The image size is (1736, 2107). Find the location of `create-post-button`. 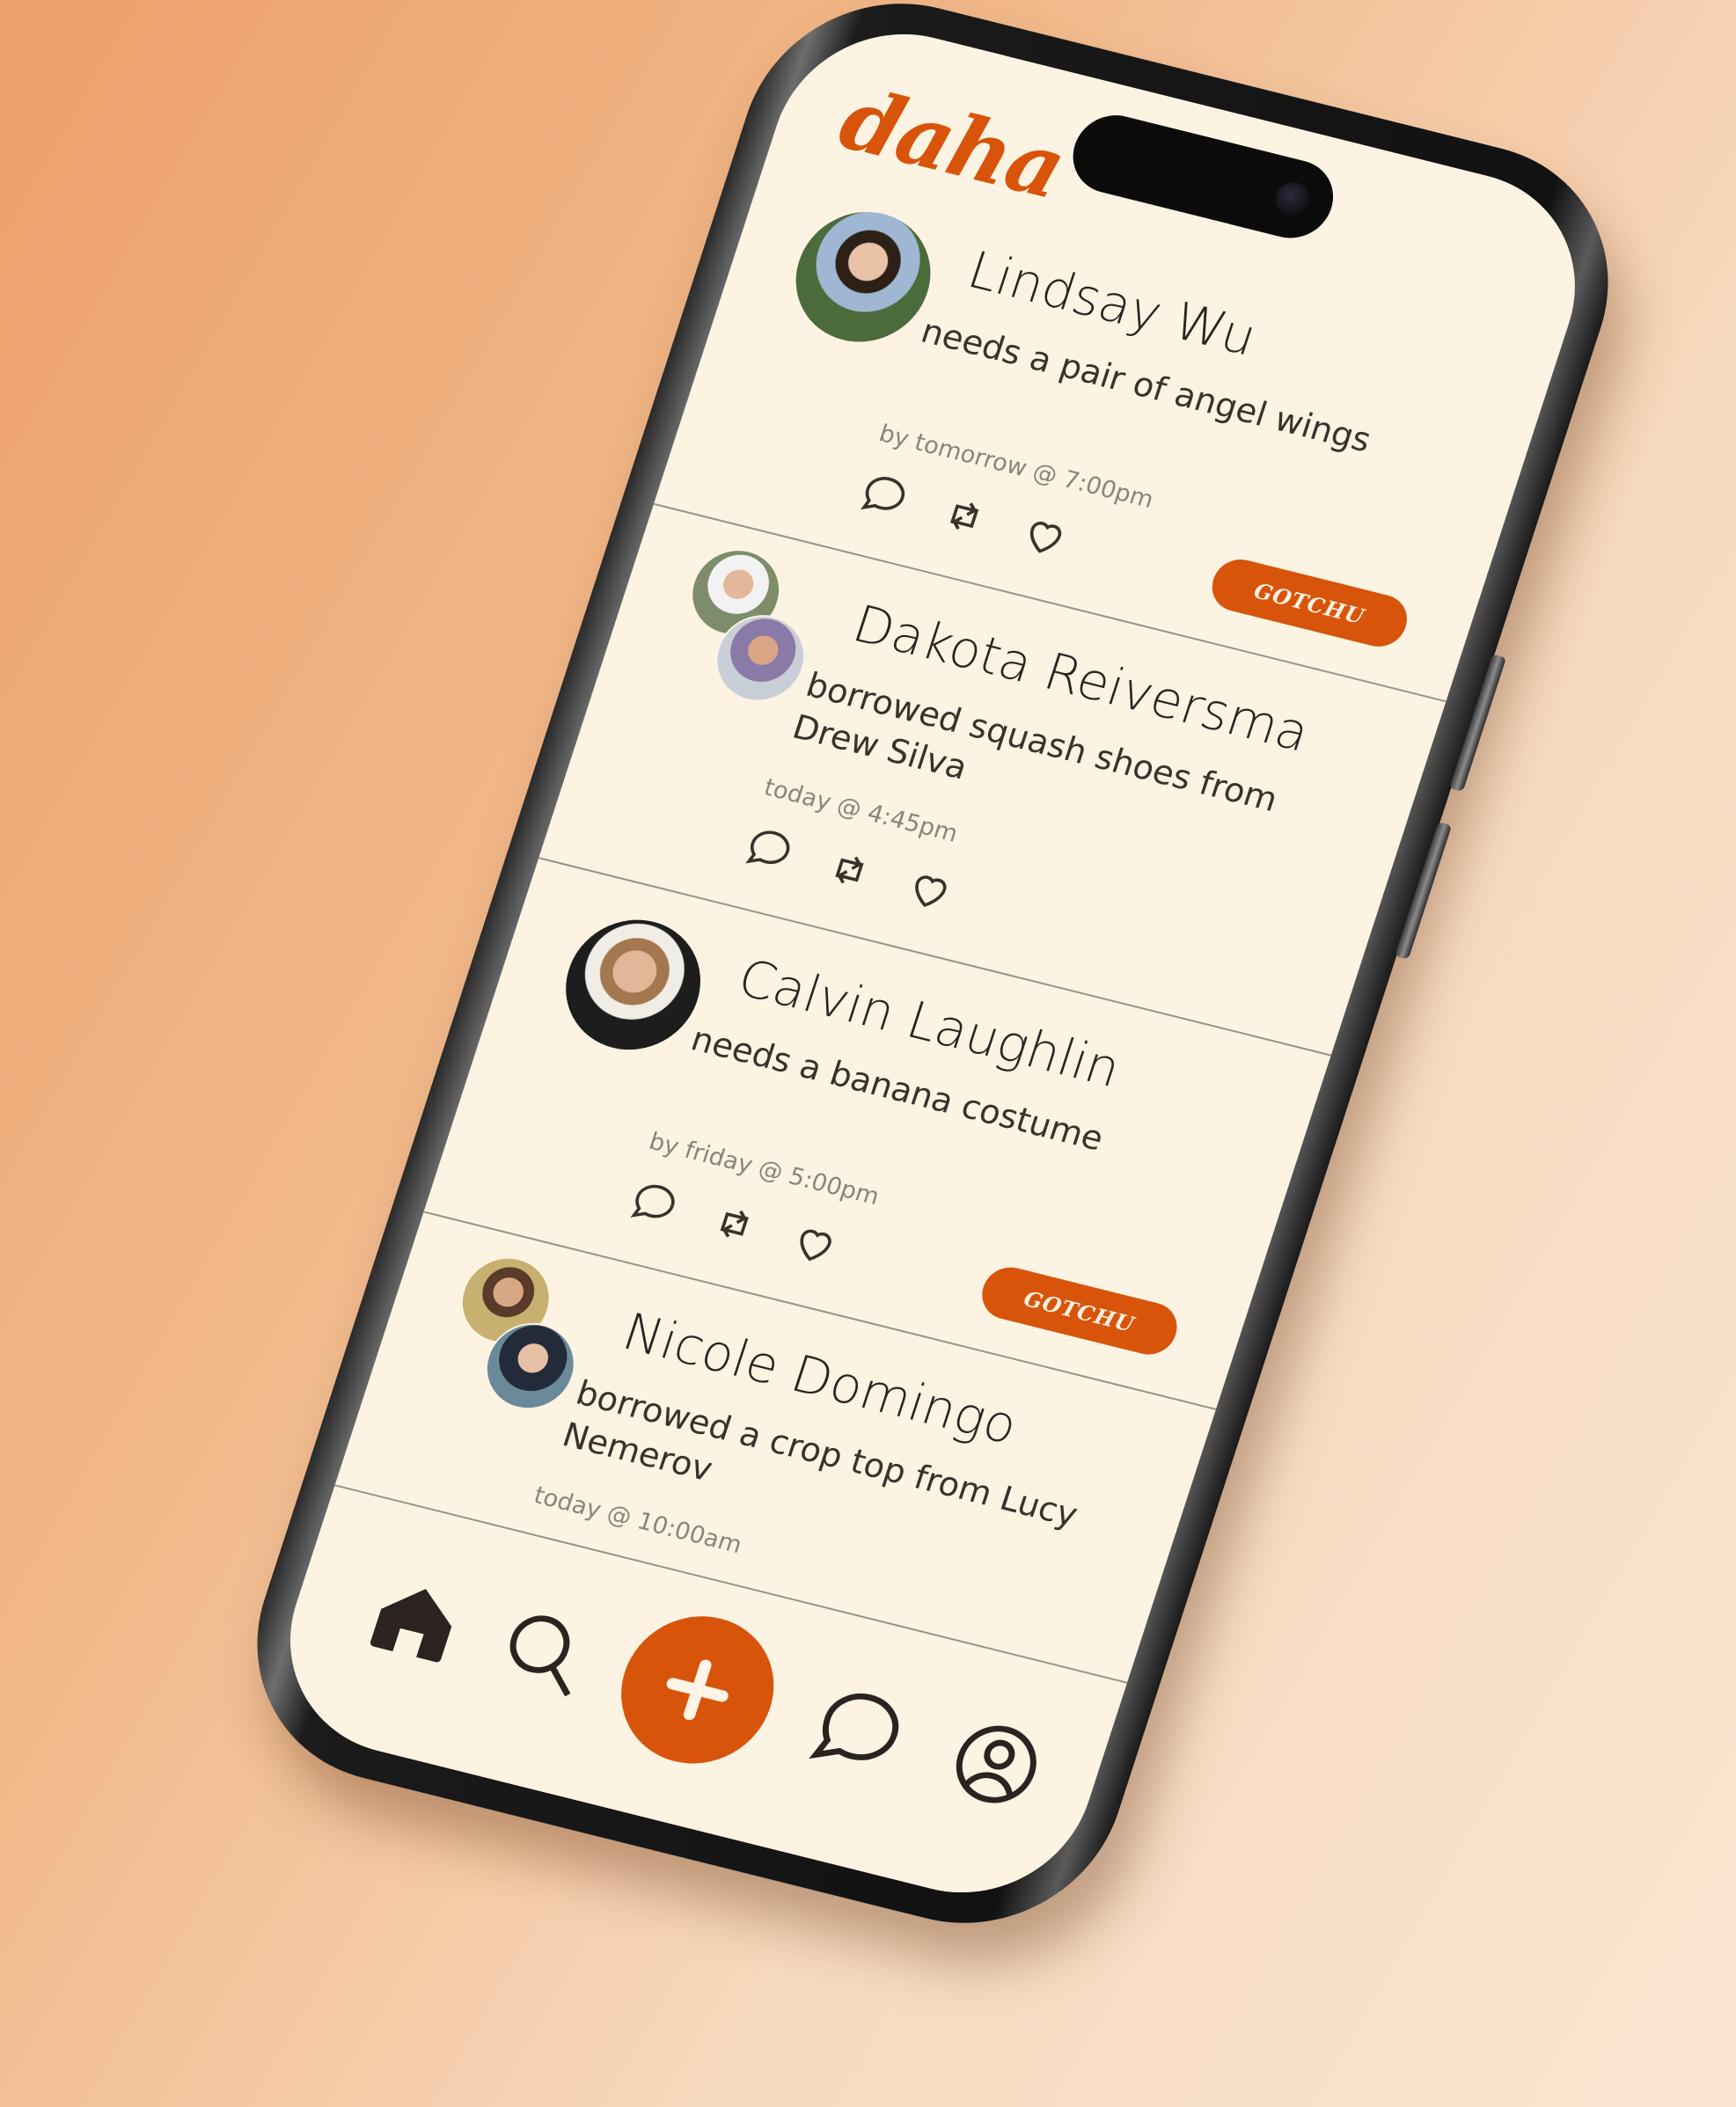

create-post-button is located at coordinates (697, 1690).